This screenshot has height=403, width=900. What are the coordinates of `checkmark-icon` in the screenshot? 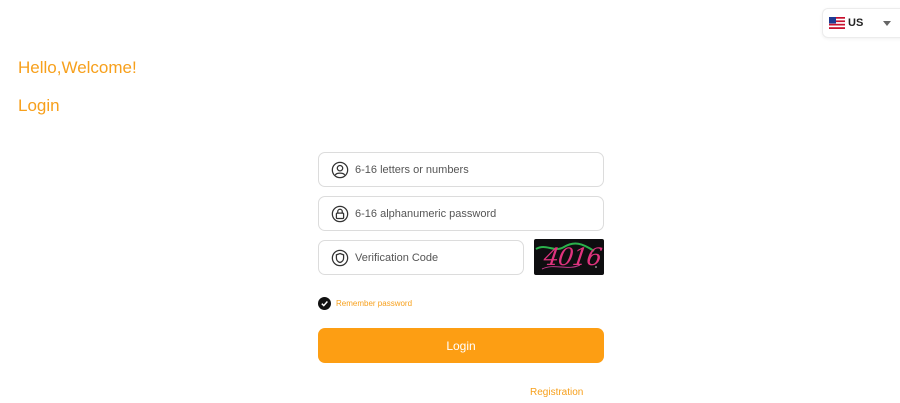 It's located at (324, 303).